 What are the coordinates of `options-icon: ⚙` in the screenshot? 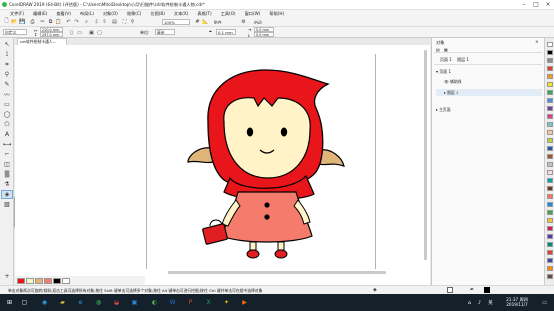 It's located at (243, 21).